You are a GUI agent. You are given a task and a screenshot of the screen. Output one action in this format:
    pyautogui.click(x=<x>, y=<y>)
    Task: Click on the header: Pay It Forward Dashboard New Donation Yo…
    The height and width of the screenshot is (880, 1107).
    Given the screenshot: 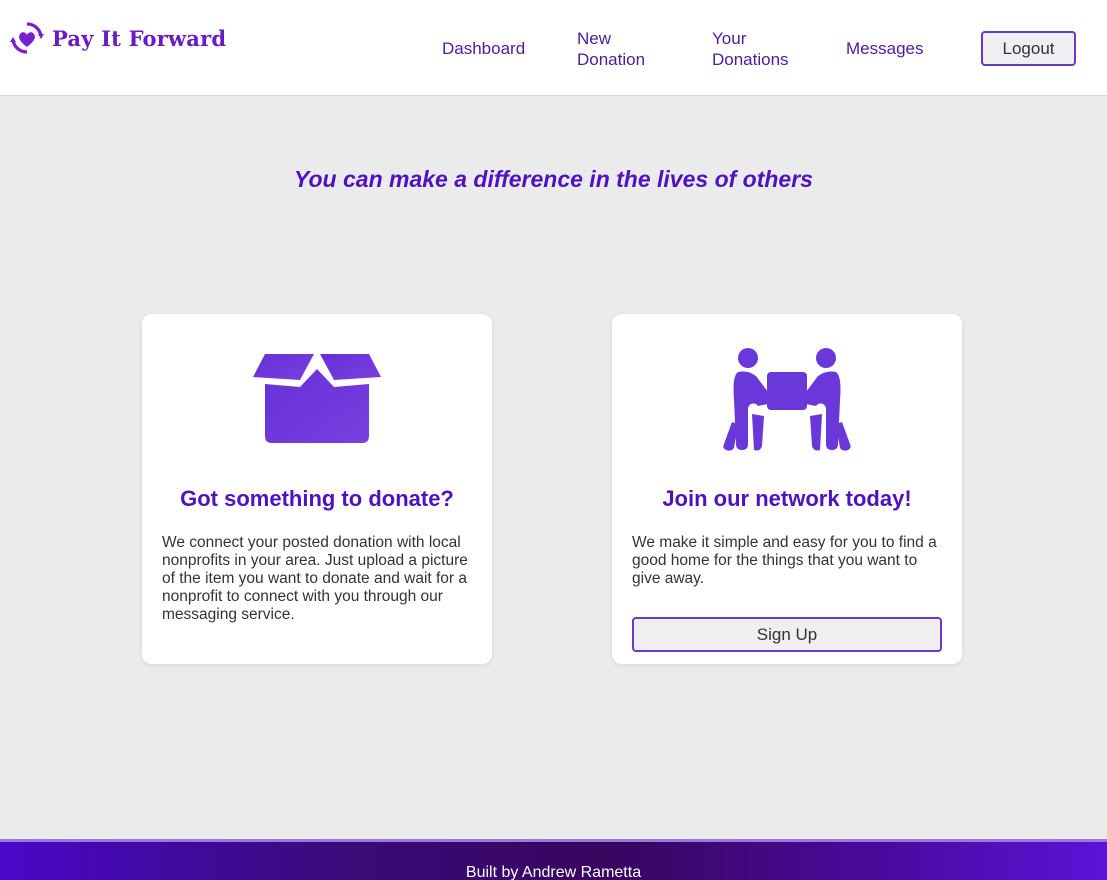 What is the action you would take?
    pyautogui.click(x=553, y=48)
    